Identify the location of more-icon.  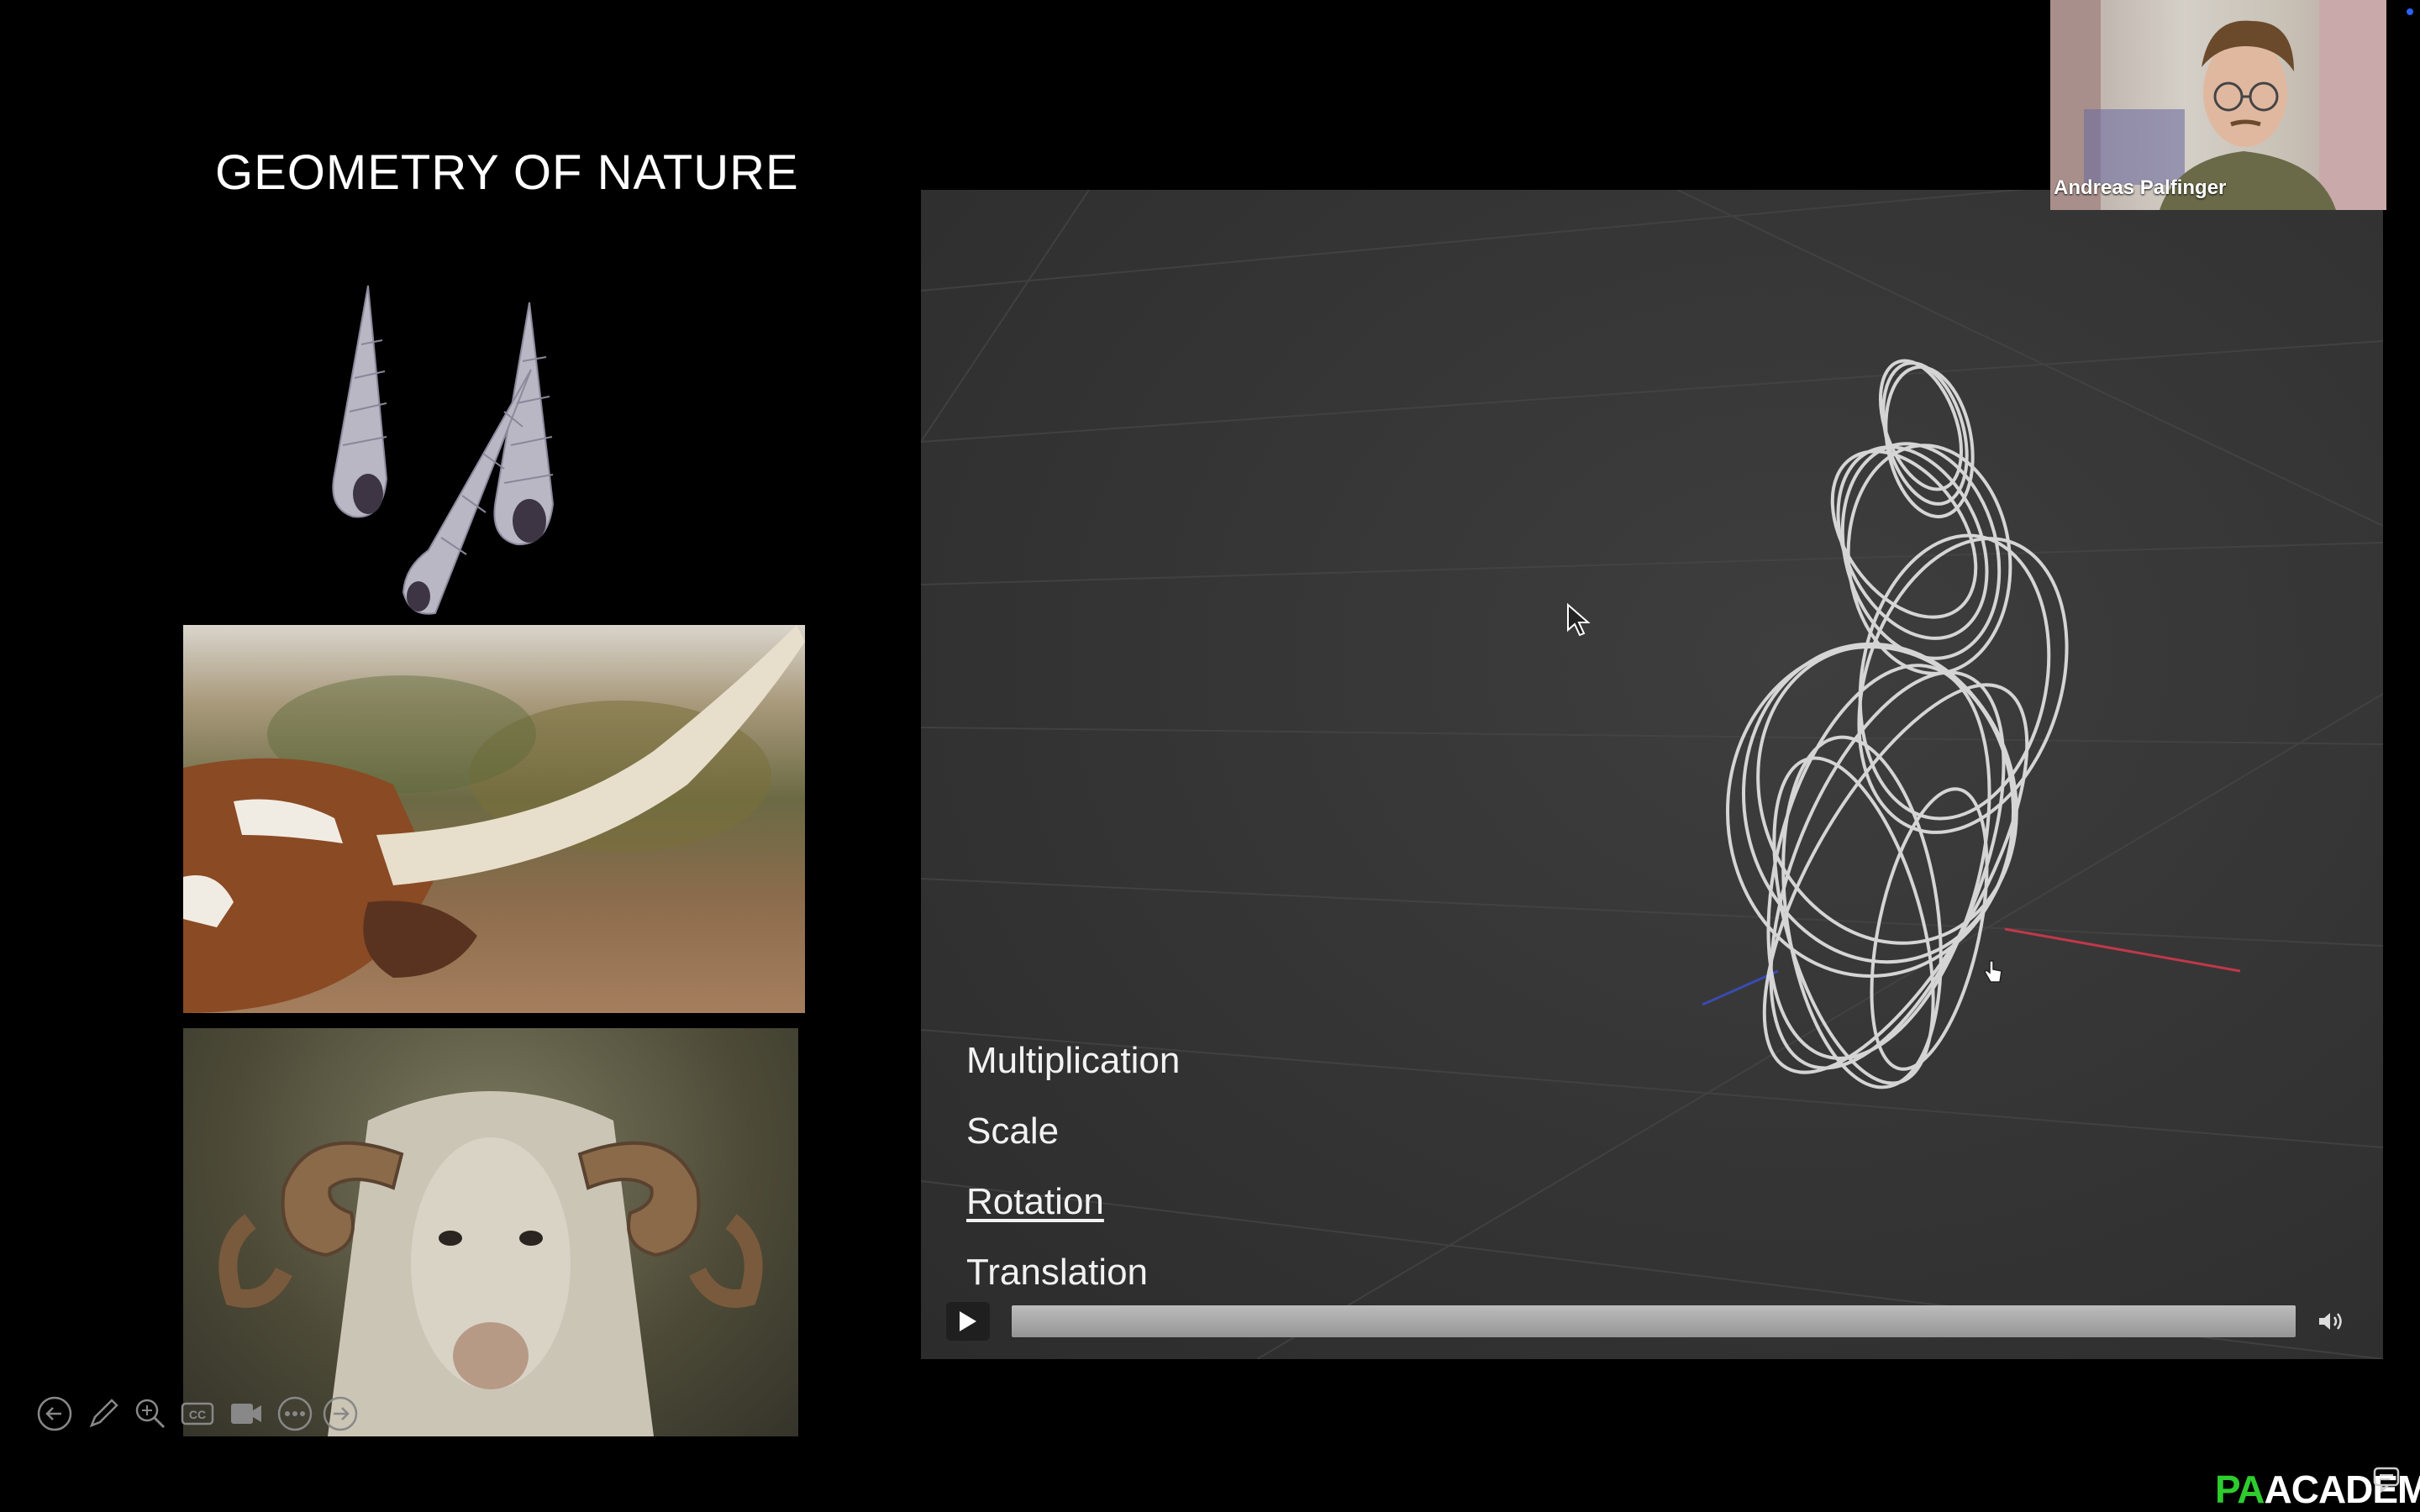
(295, 1413).